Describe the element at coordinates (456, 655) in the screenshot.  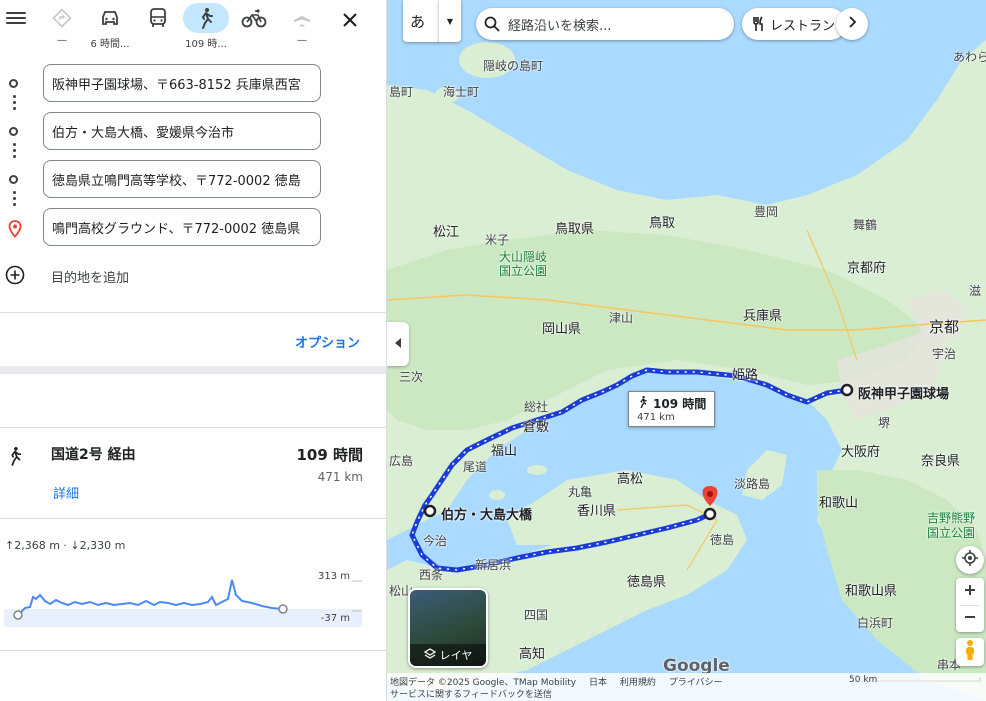
I see `layers-label: レイヤ` at that location.